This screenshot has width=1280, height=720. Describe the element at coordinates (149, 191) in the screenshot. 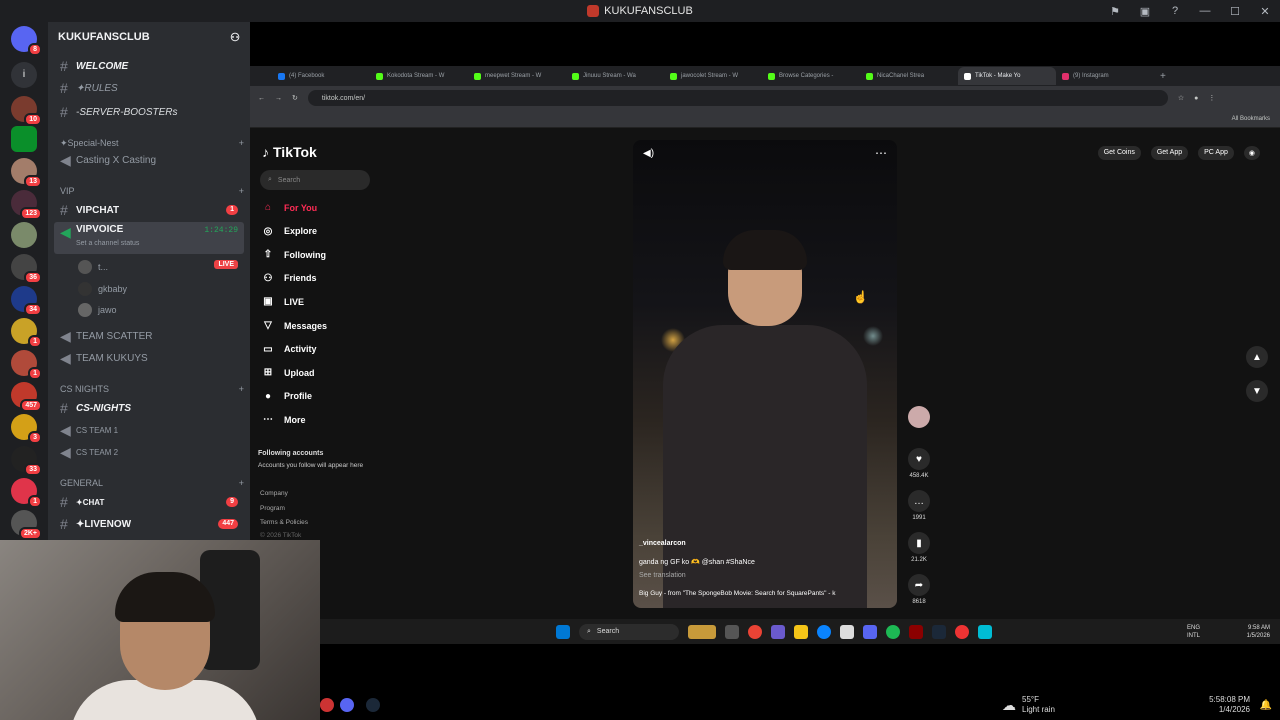

I see `category-vip: VIP +` at that location.